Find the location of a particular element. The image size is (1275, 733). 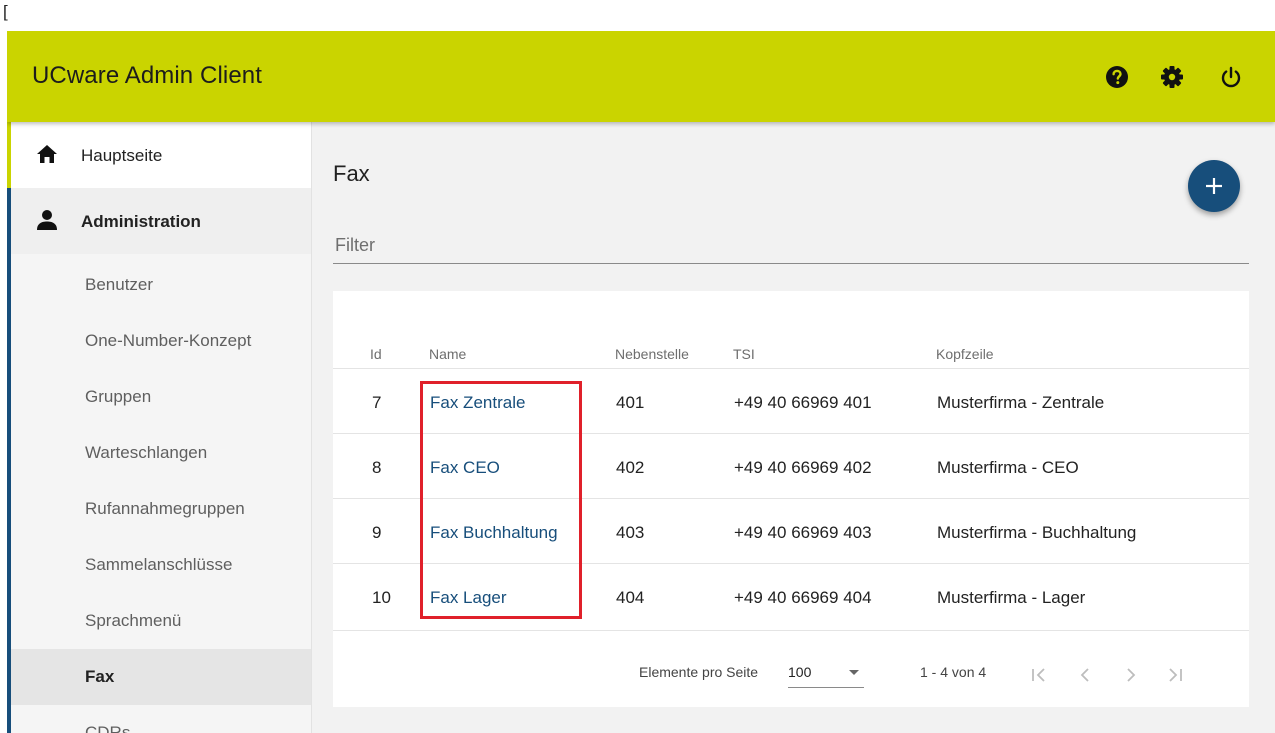

first-page-button is located at coordinates (1039, 675).